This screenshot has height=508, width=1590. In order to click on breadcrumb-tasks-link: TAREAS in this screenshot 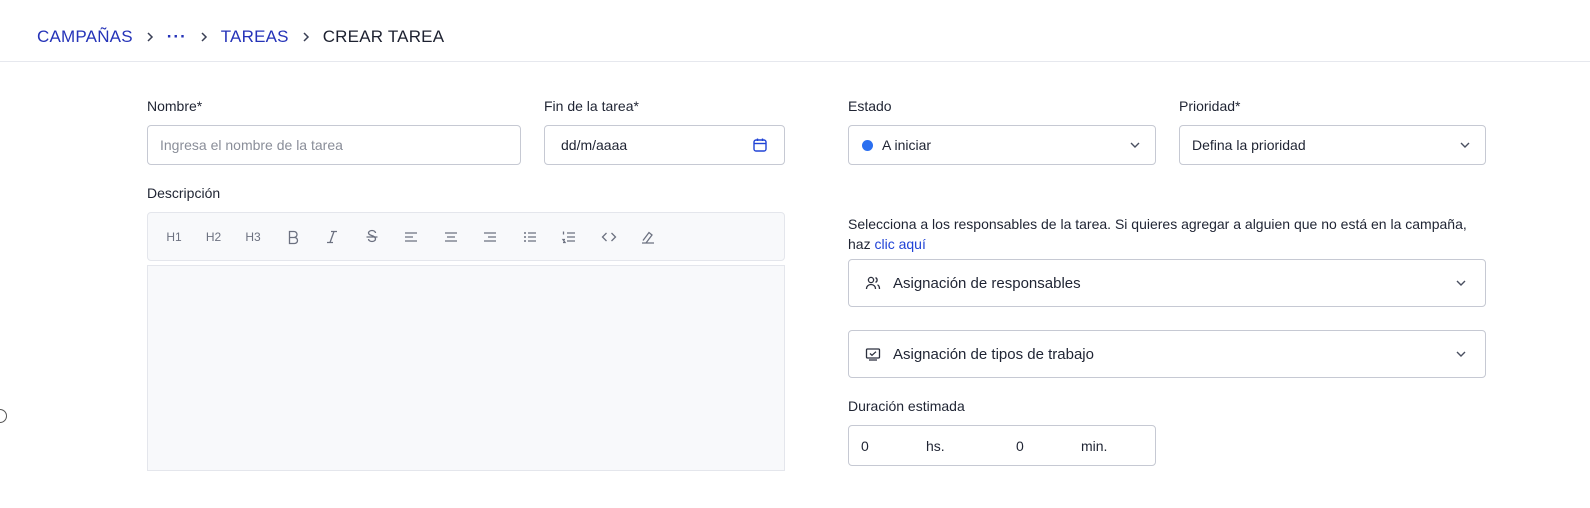, I will do `click(255, 37)`.